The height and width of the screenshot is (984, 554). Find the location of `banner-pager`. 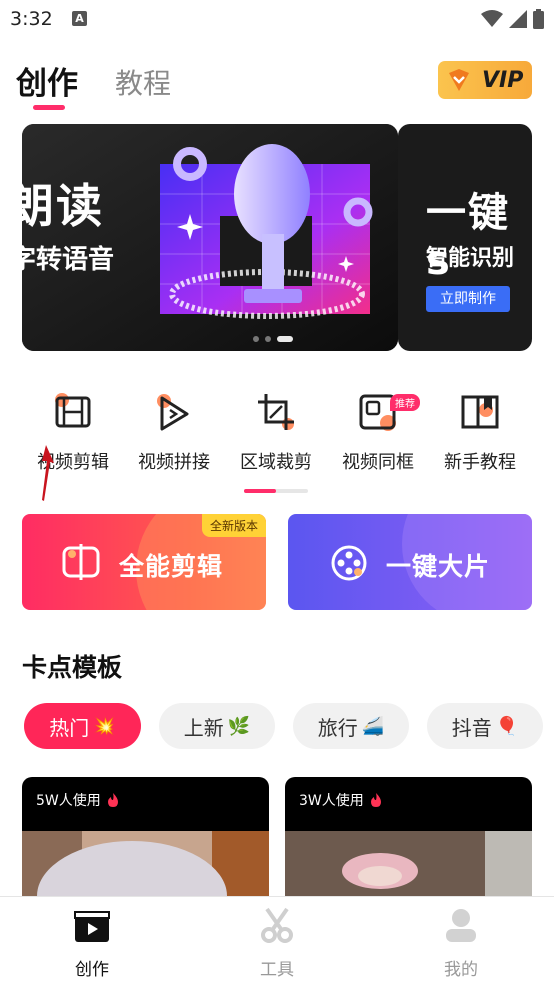

banner-pager is located at coordinates (273, 339).